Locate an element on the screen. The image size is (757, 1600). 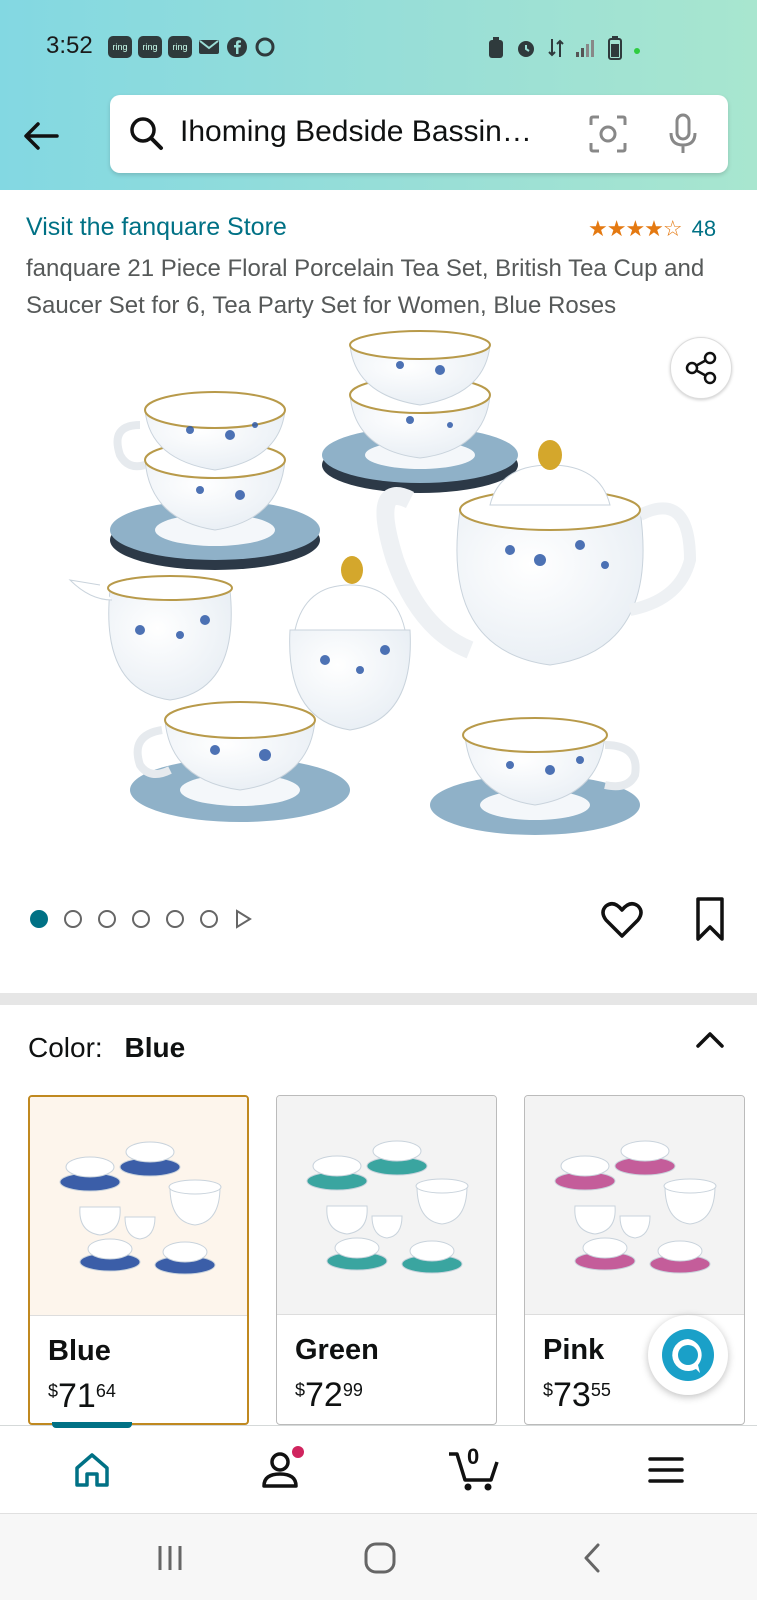
notification-icons: ring ring ring is located at coordinates (192, 47).